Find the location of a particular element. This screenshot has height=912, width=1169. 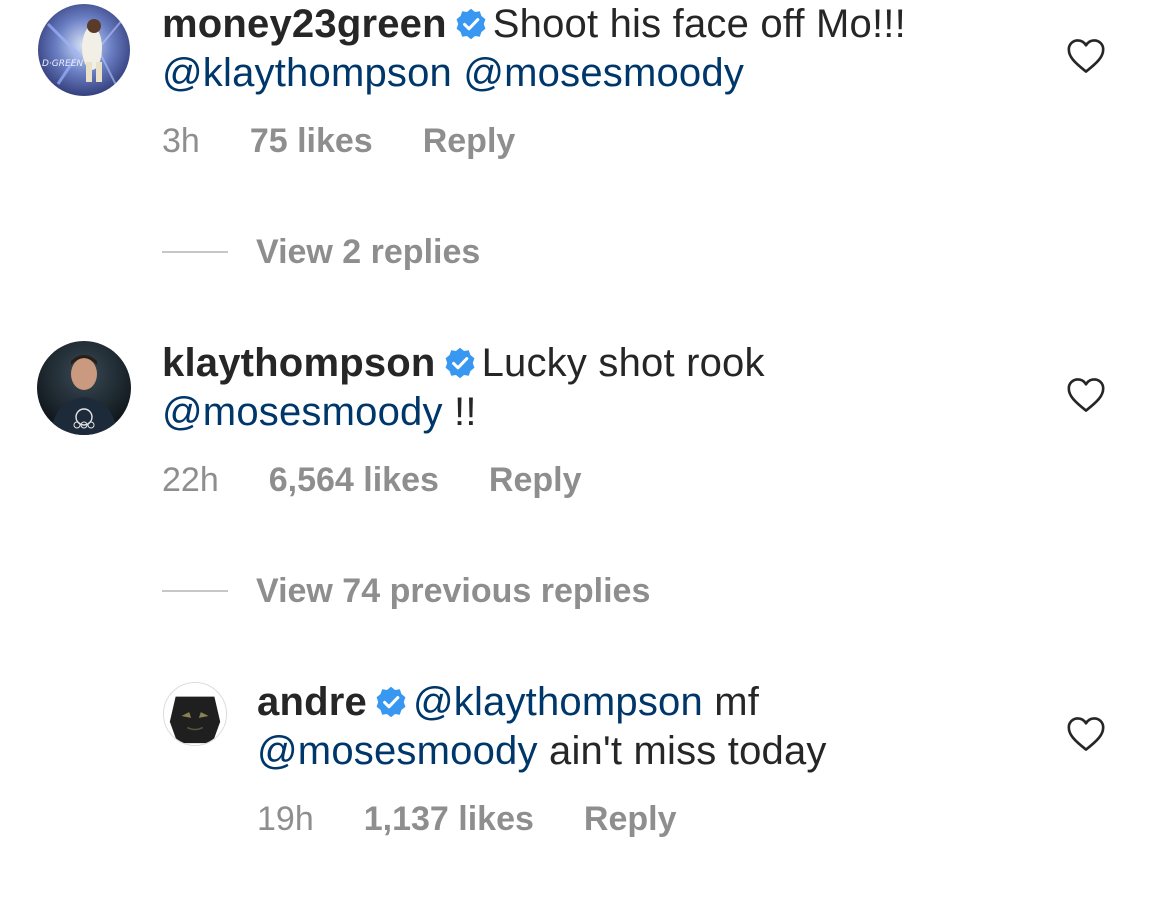

comment-time: 3h is located at coordinates (181, 141).